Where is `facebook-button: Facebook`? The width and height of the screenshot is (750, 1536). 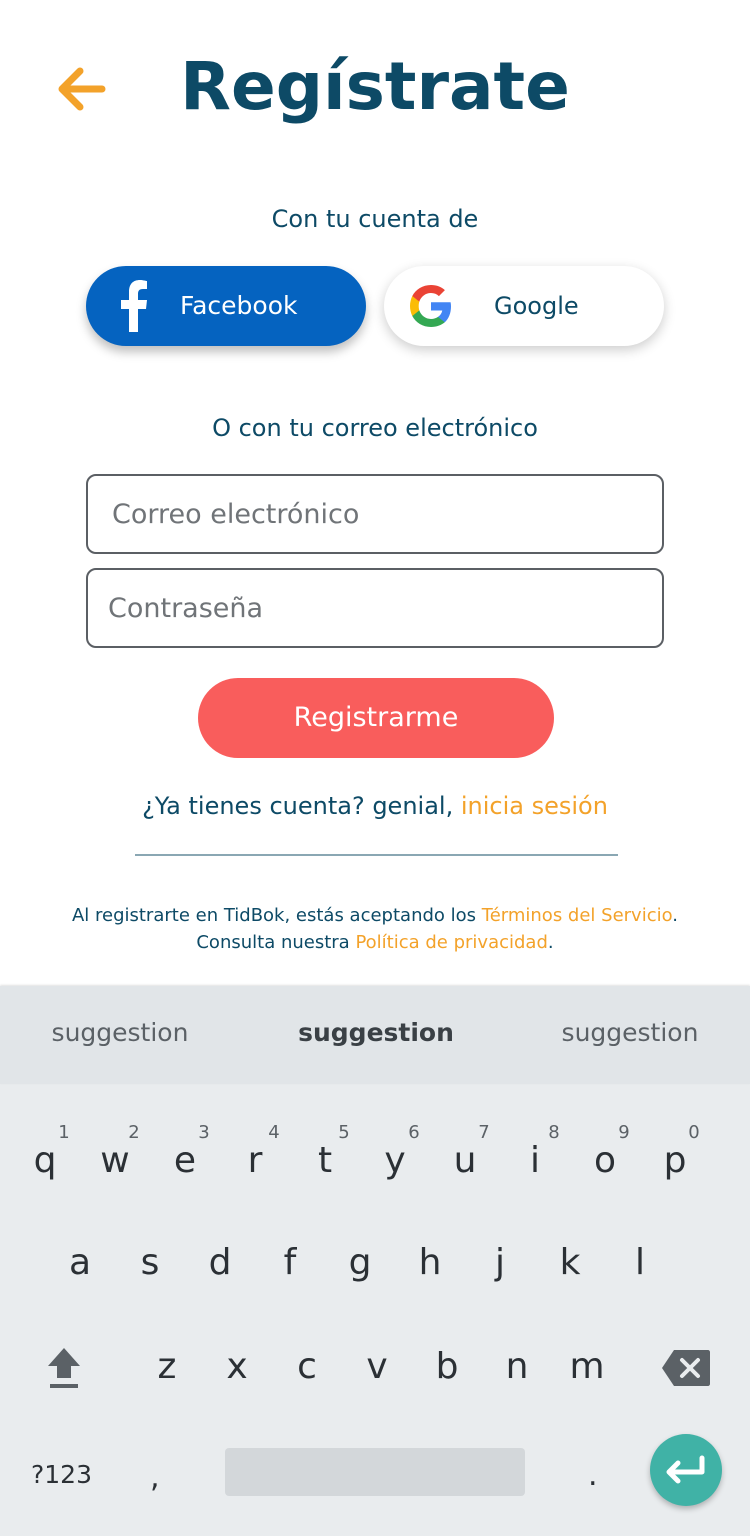
facebook-button: Facebook is located at coordinates (226, 306).